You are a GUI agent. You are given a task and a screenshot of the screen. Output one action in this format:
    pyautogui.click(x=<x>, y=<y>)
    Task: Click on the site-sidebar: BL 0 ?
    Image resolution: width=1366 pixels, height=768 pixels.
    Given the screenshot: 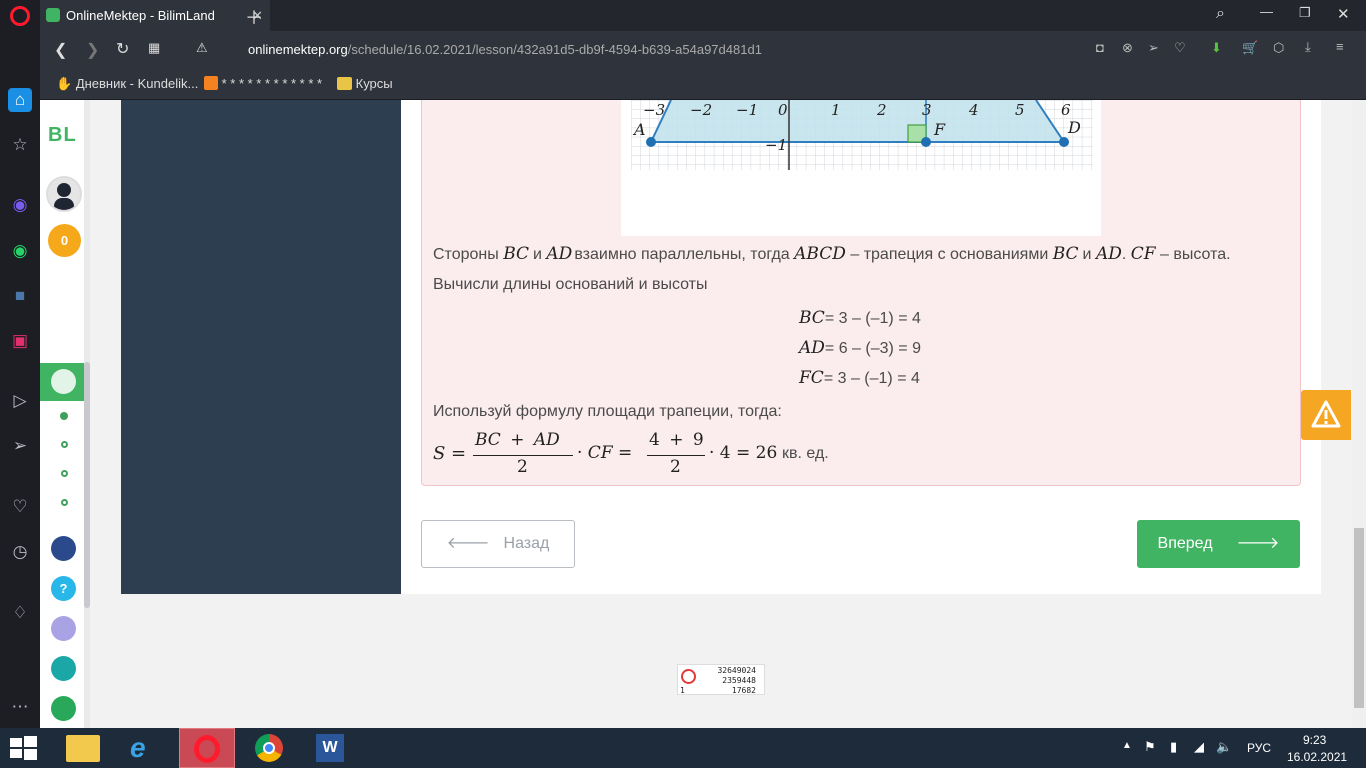 What is the action you would take?
    pyautogui.click(x=62, y=414)
    